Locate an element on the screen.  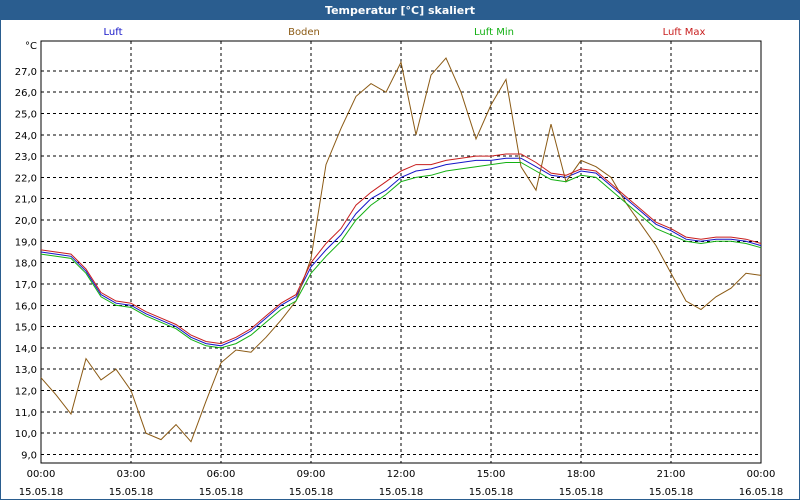
legend: Luft Boden Luft Min Luft Max is located at coordinates (405, 32).